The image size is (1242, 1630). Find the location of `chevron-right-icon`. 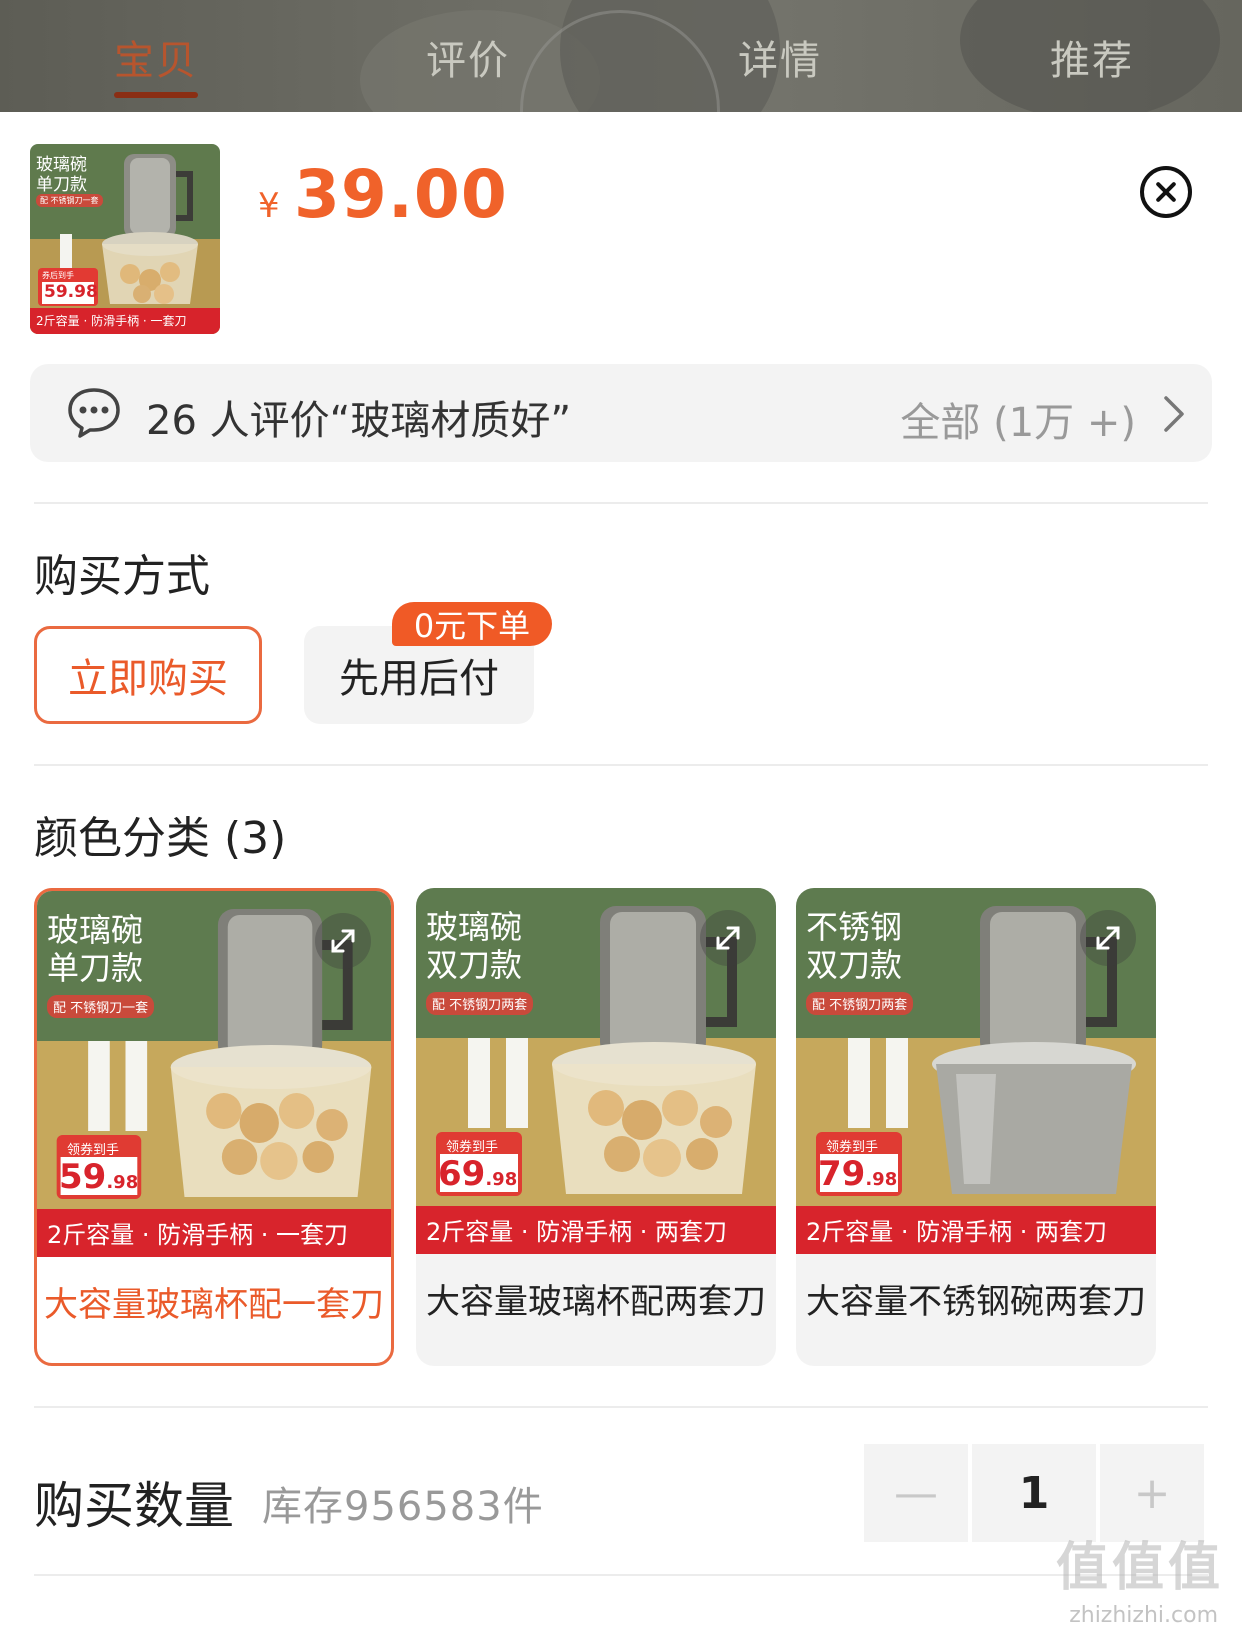

chevron-right-icon is located at coordinates (1174, 414).